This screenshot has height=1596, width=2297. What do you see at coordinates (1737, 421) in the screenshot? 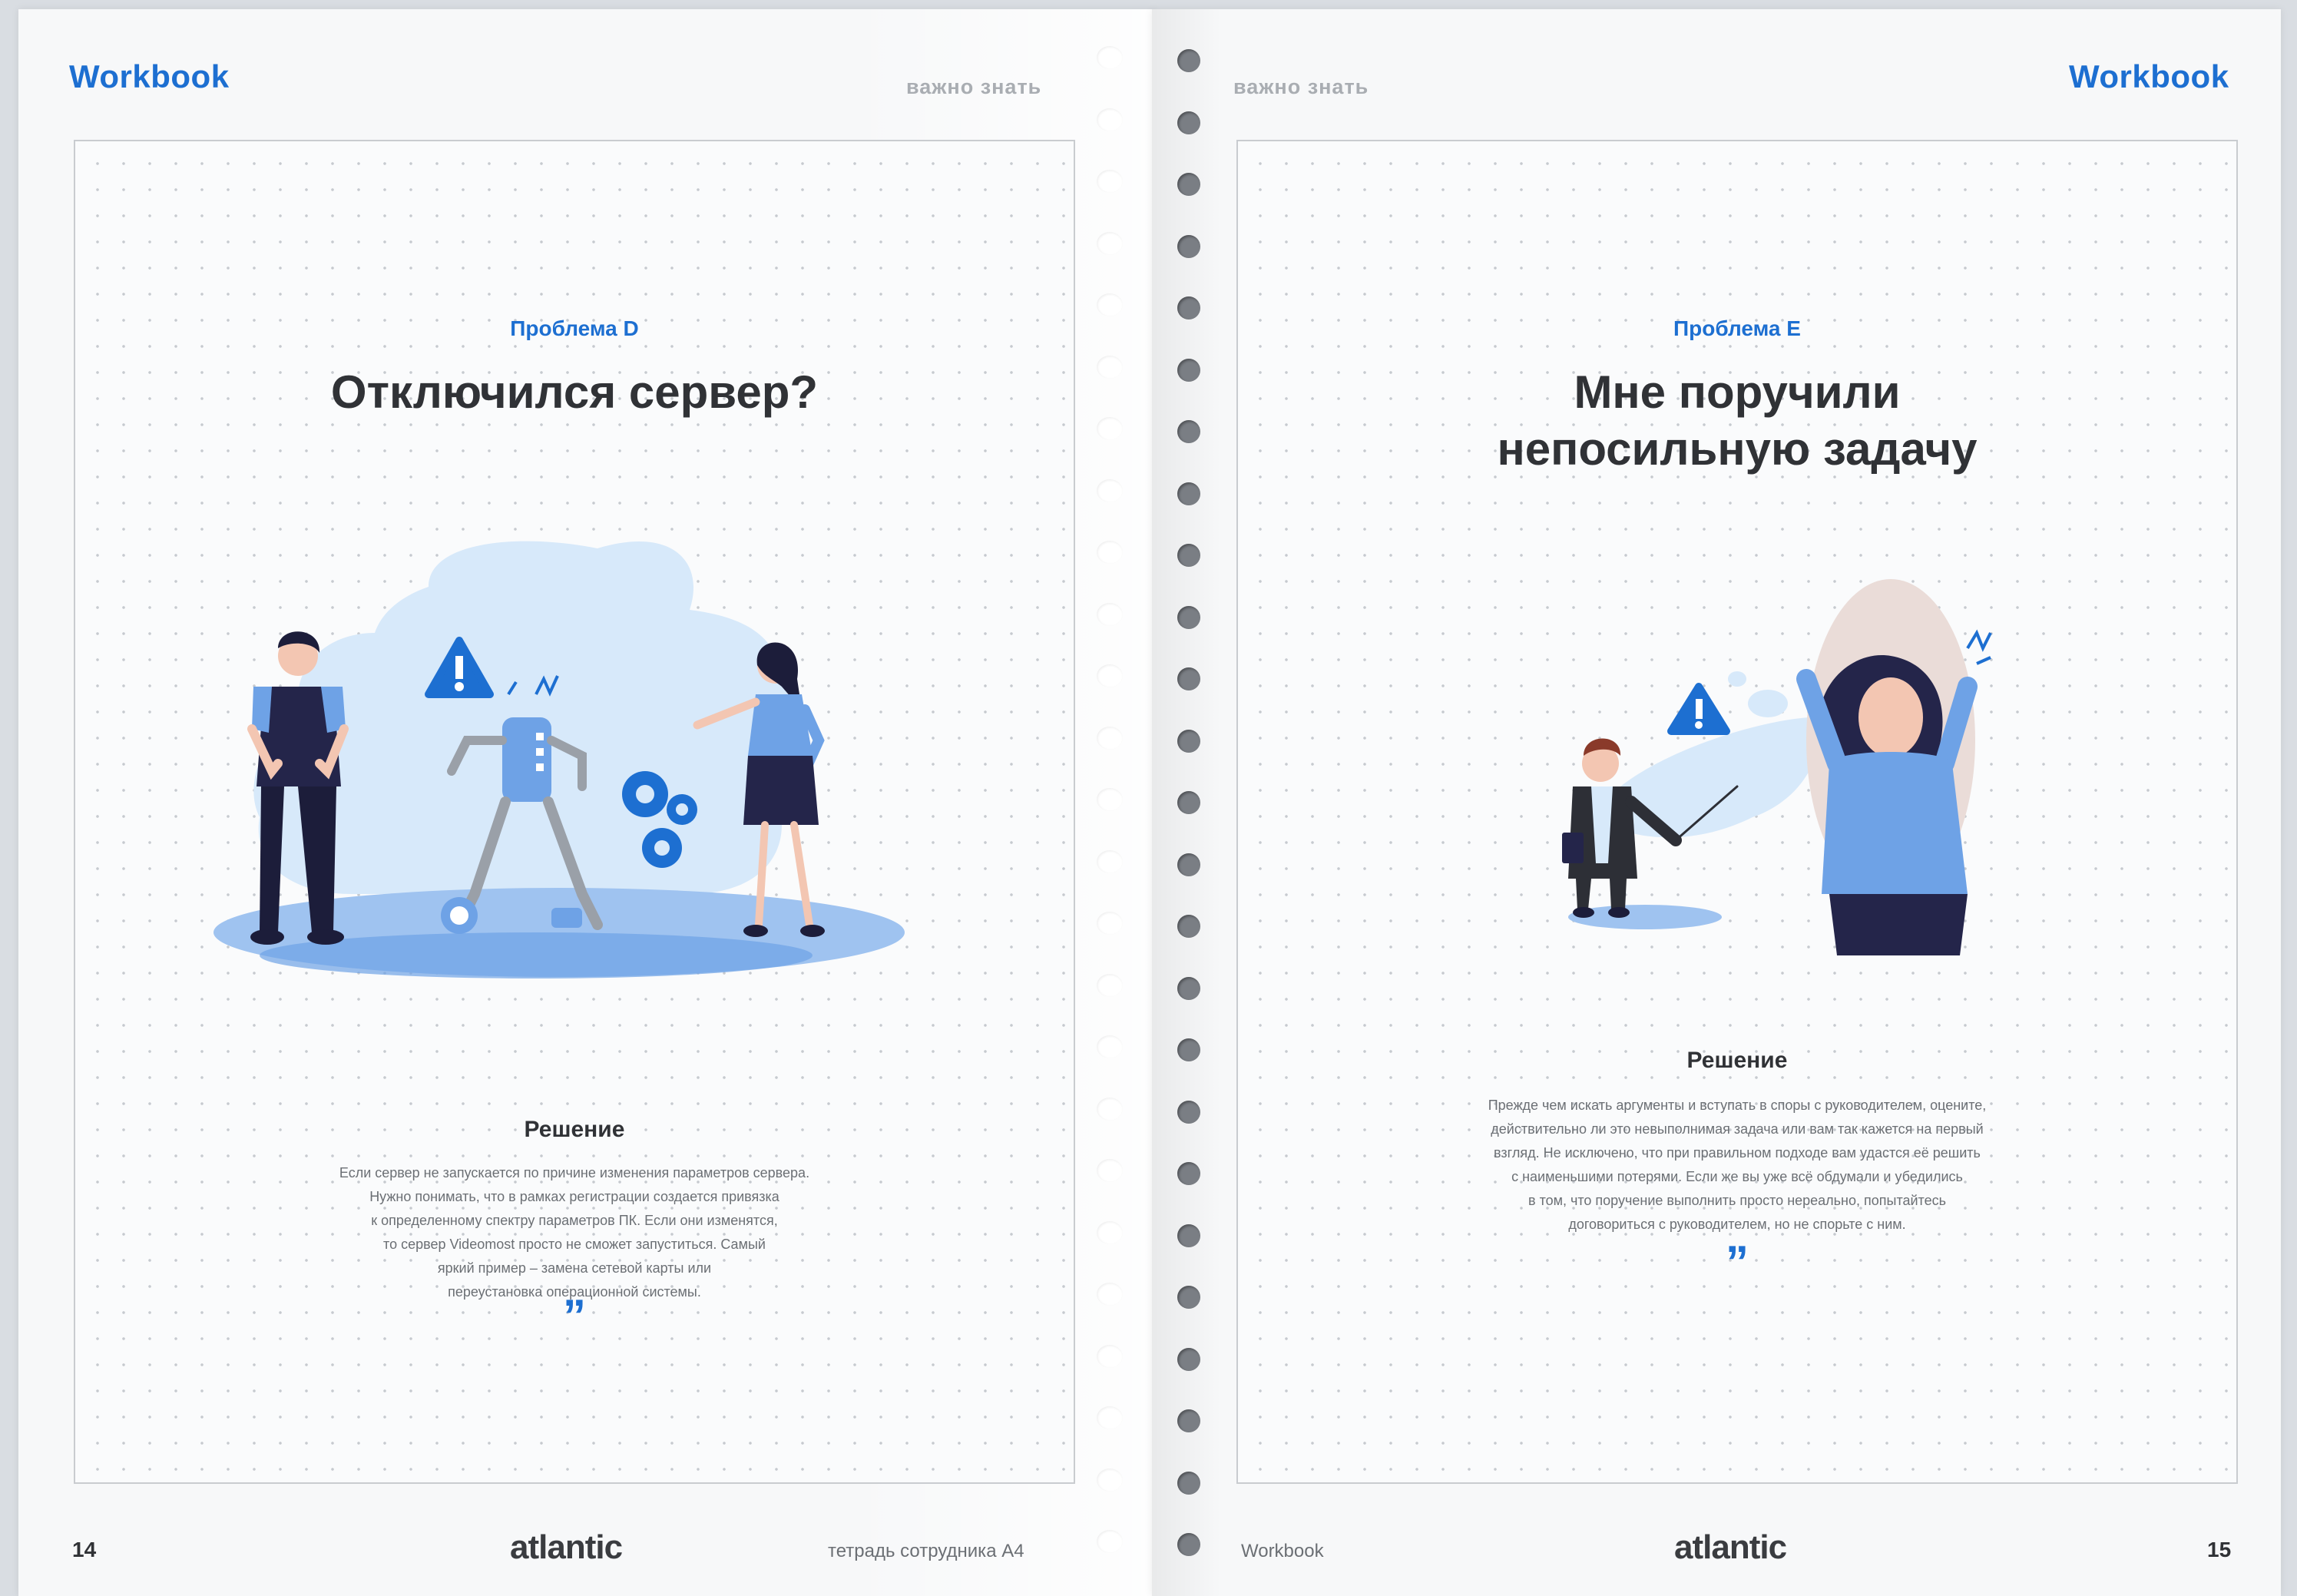
I see `problem-title: Мне поручили непосильную задачу` at bounding box center [1737, 421].